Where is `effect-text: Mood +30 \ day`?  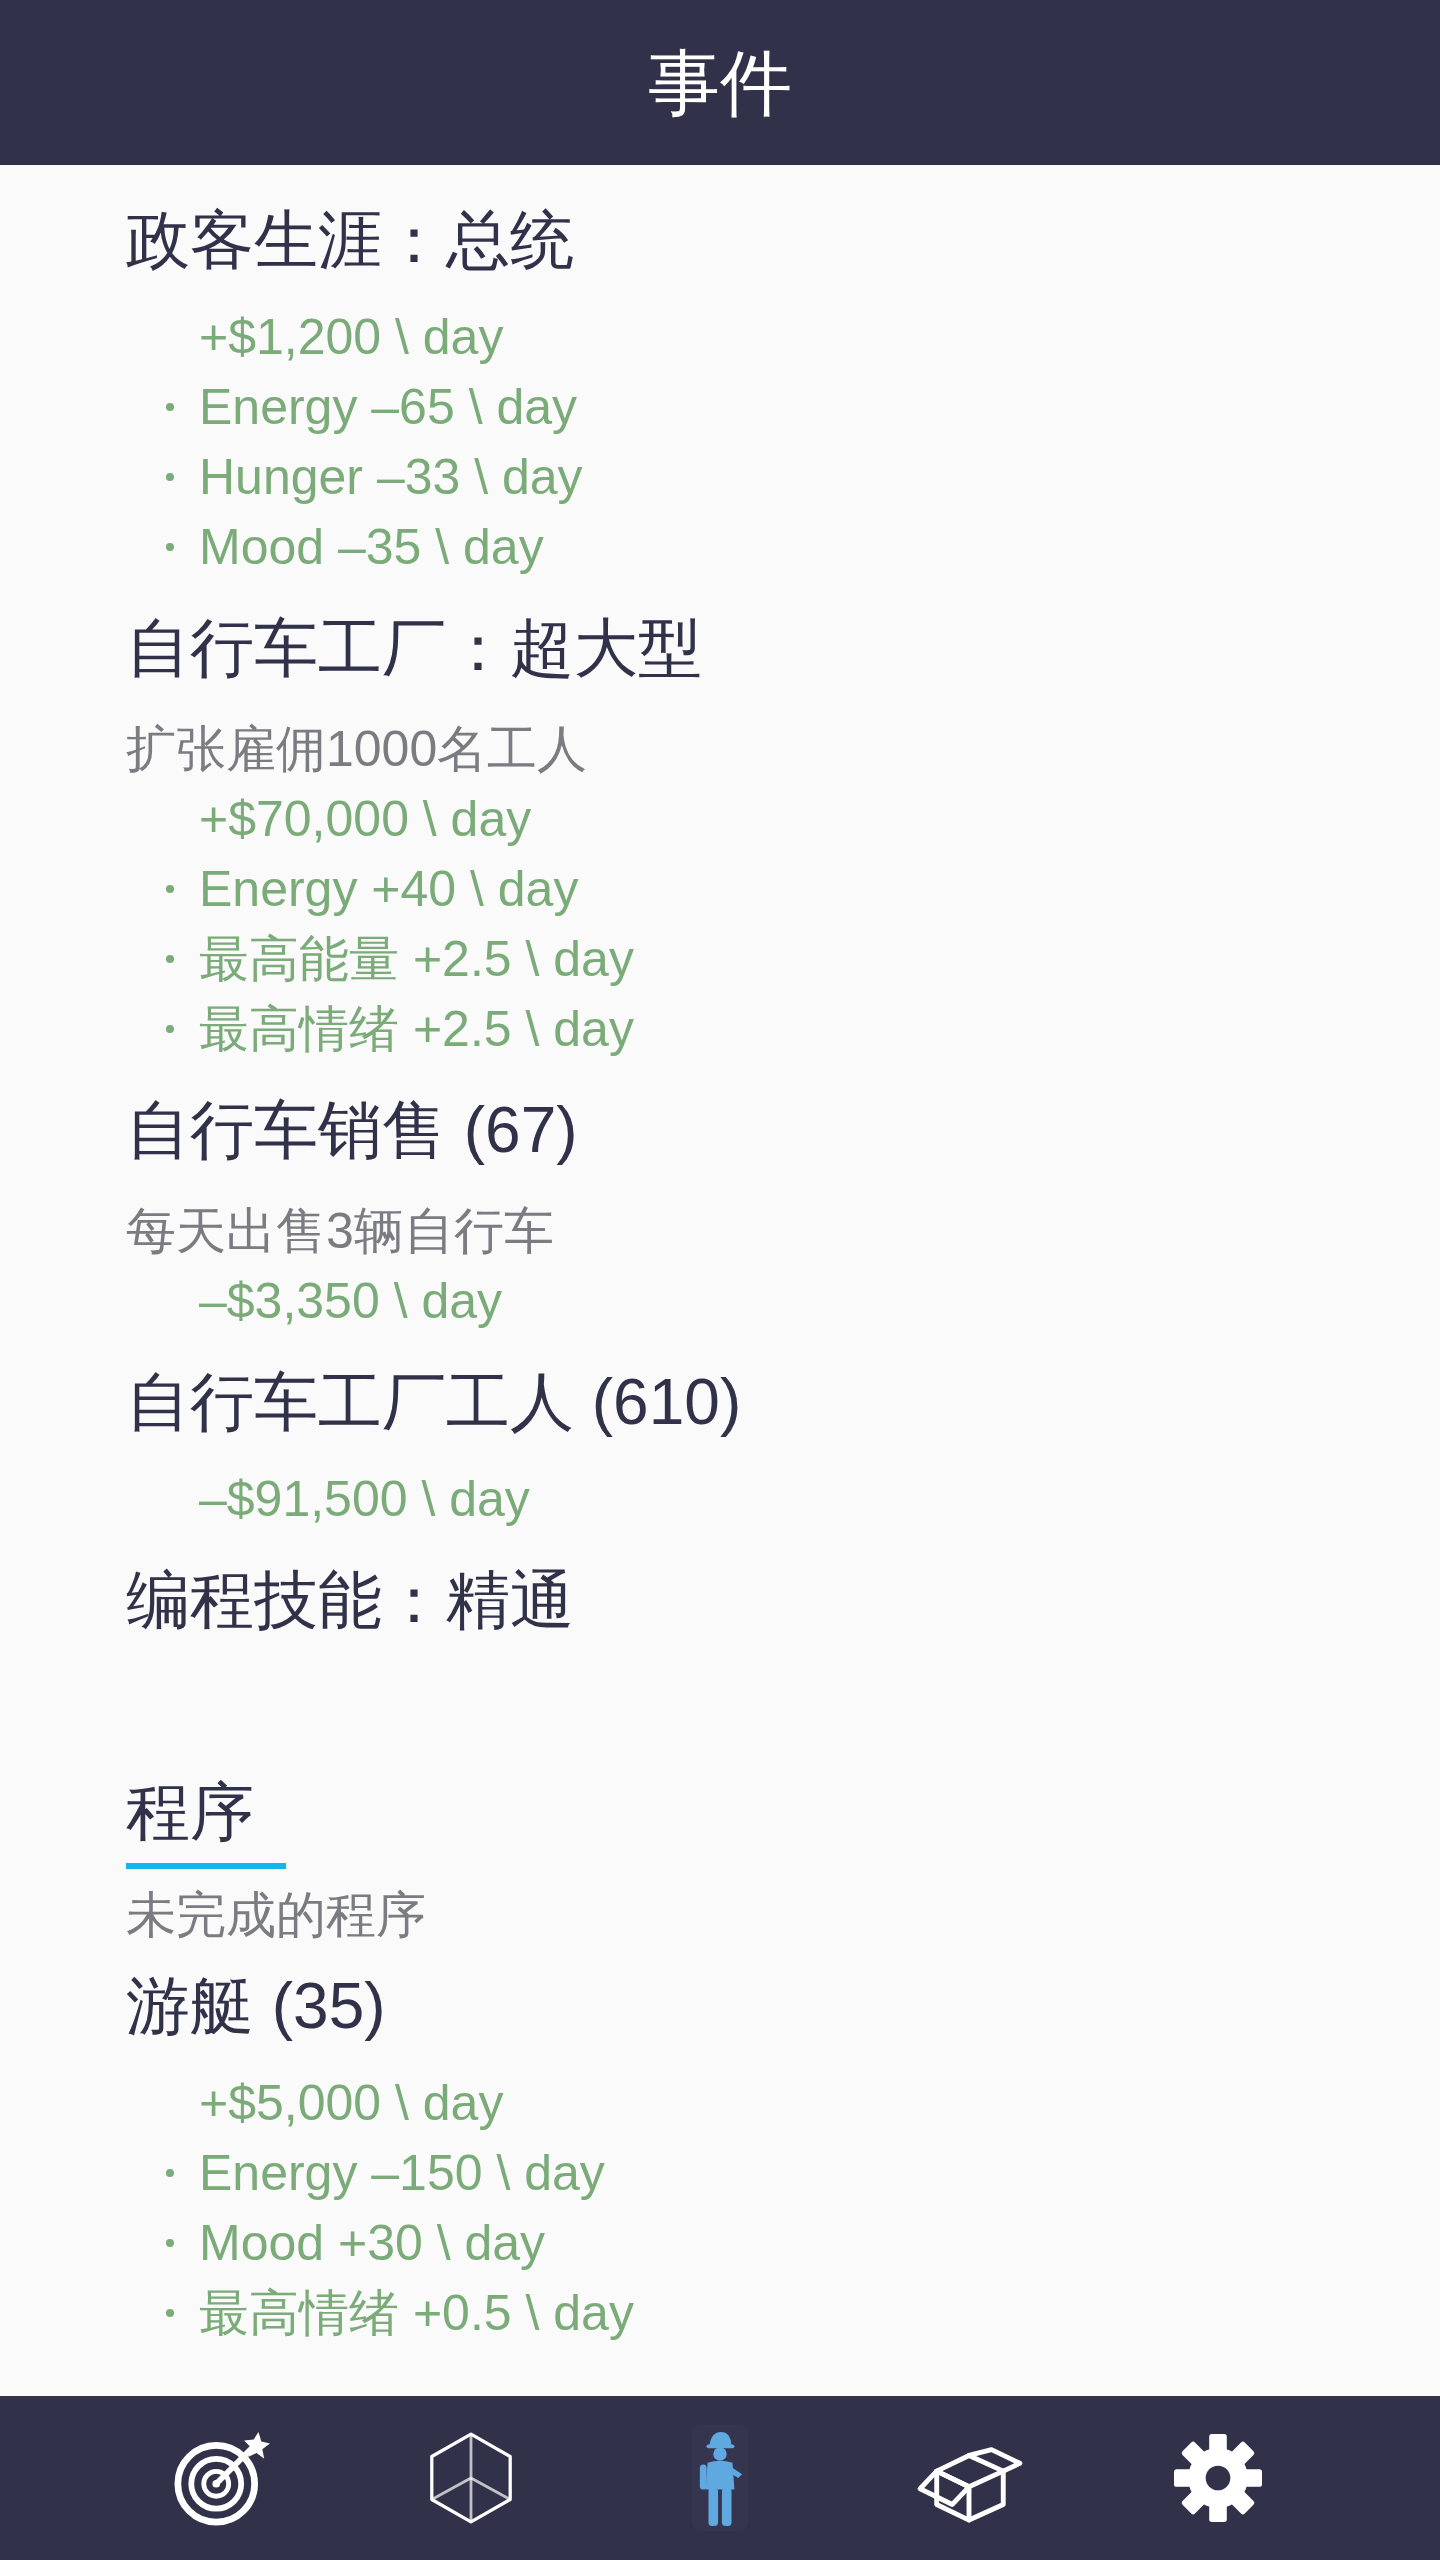 effect-text: Mood +30 \ day is located at coordinates (372, 2243).